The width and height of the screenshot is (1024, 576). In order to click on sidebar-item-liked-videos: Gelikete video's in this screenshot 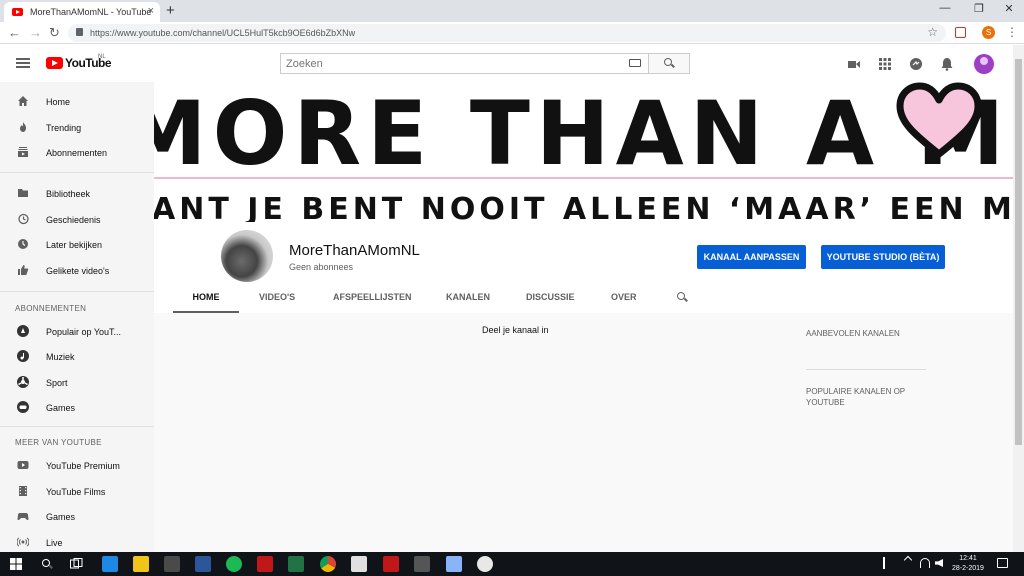, I will do `click(77, 270)`.